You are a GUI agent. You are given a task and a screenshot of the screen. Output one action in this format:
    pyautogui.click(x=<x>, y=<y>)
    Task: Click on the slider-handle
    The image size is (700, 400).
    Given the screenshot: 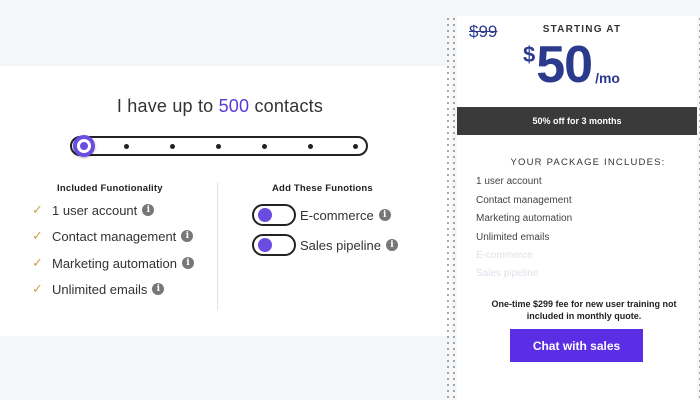 What is the action you would take?
    pyautogui.click(x=84, y=146)
    